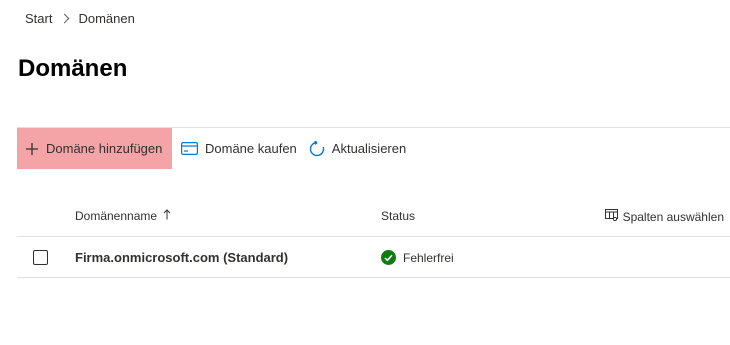 The height and width of the screenshot is (345, 730). I want to click on status-cell: Fehlerfrei, so click(417, 257).